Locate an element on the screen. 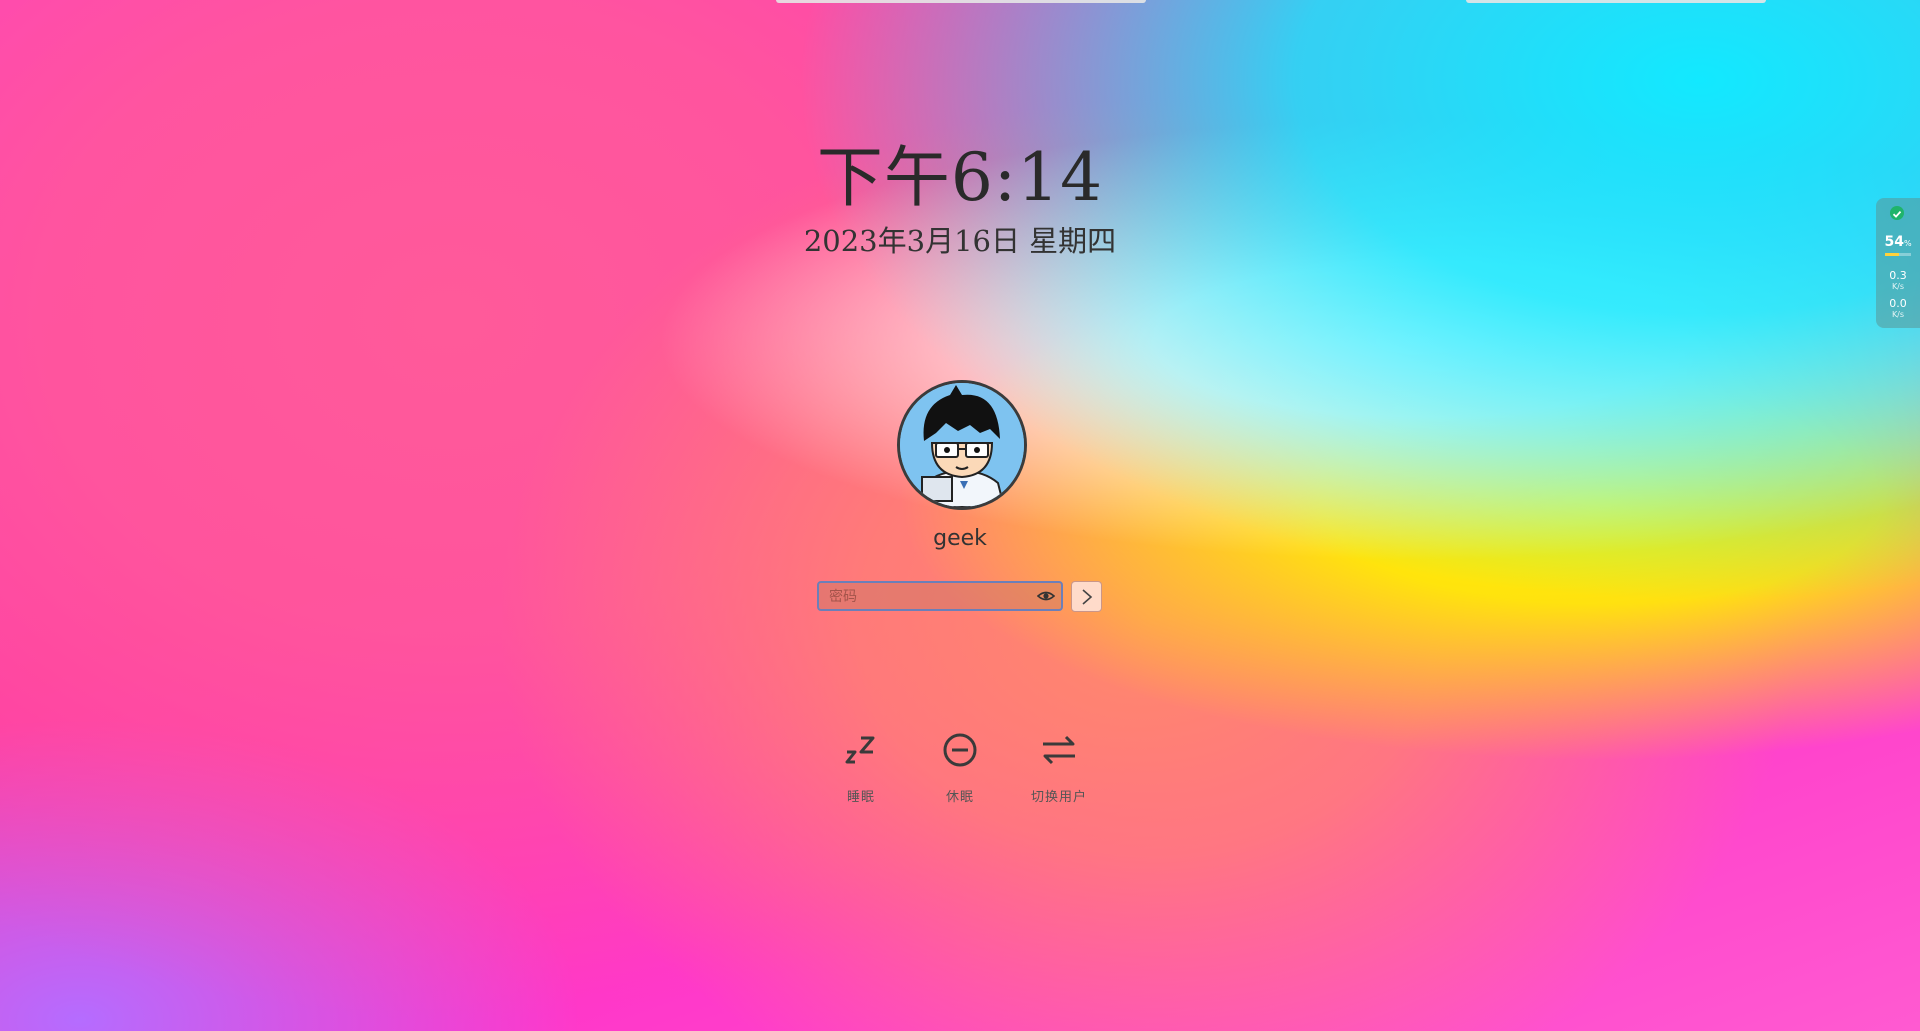 The width and height of the screenshot is (1920, 1031). username-label: geek is located at coordinates (960, 538).